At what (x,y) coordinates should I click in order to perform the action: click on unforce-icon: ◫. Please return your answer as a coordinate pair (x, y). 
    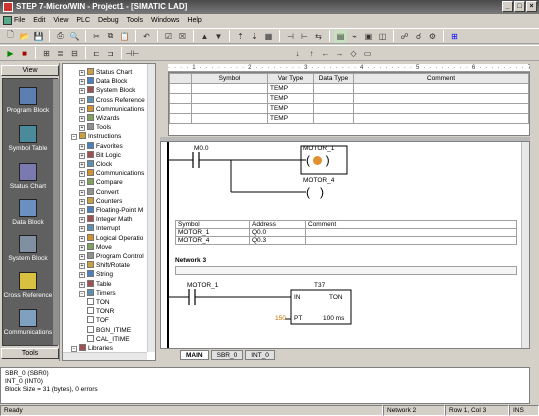
    Looking at the image, I should click on (382, 36).